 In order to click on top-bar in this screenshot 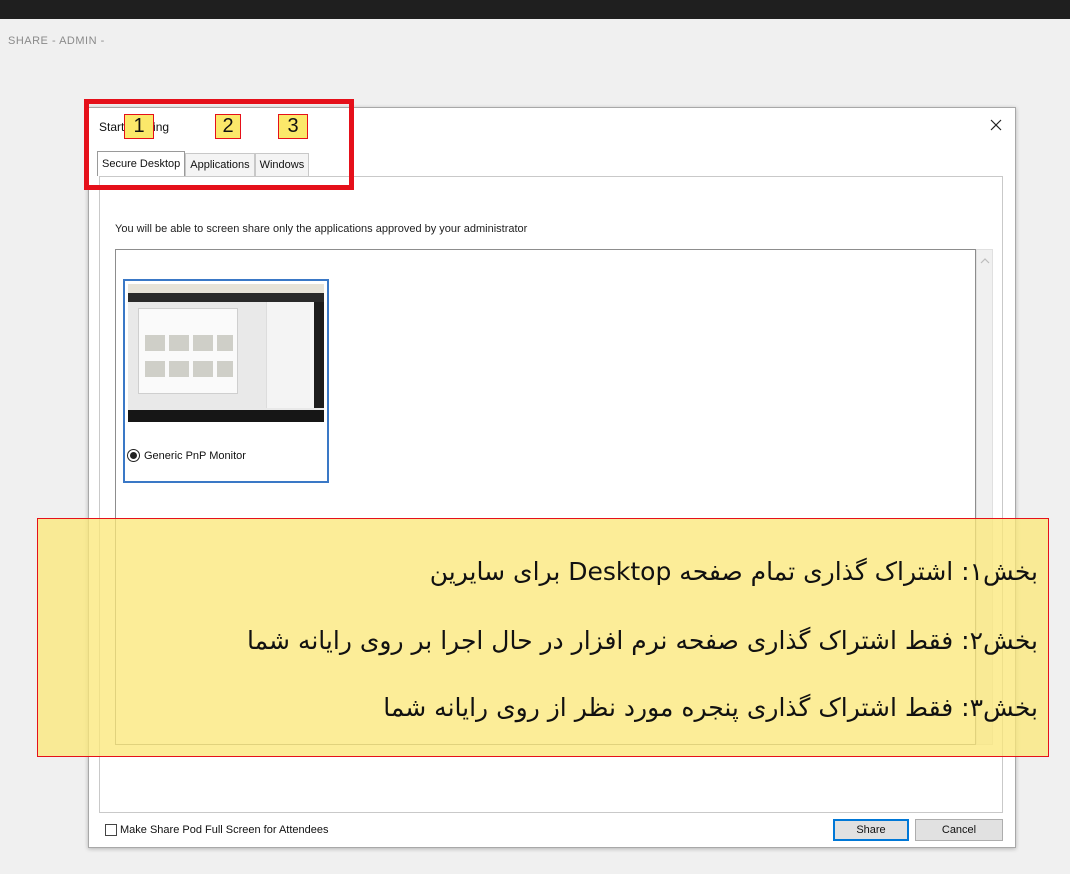, I will do `click(535, 9)`.